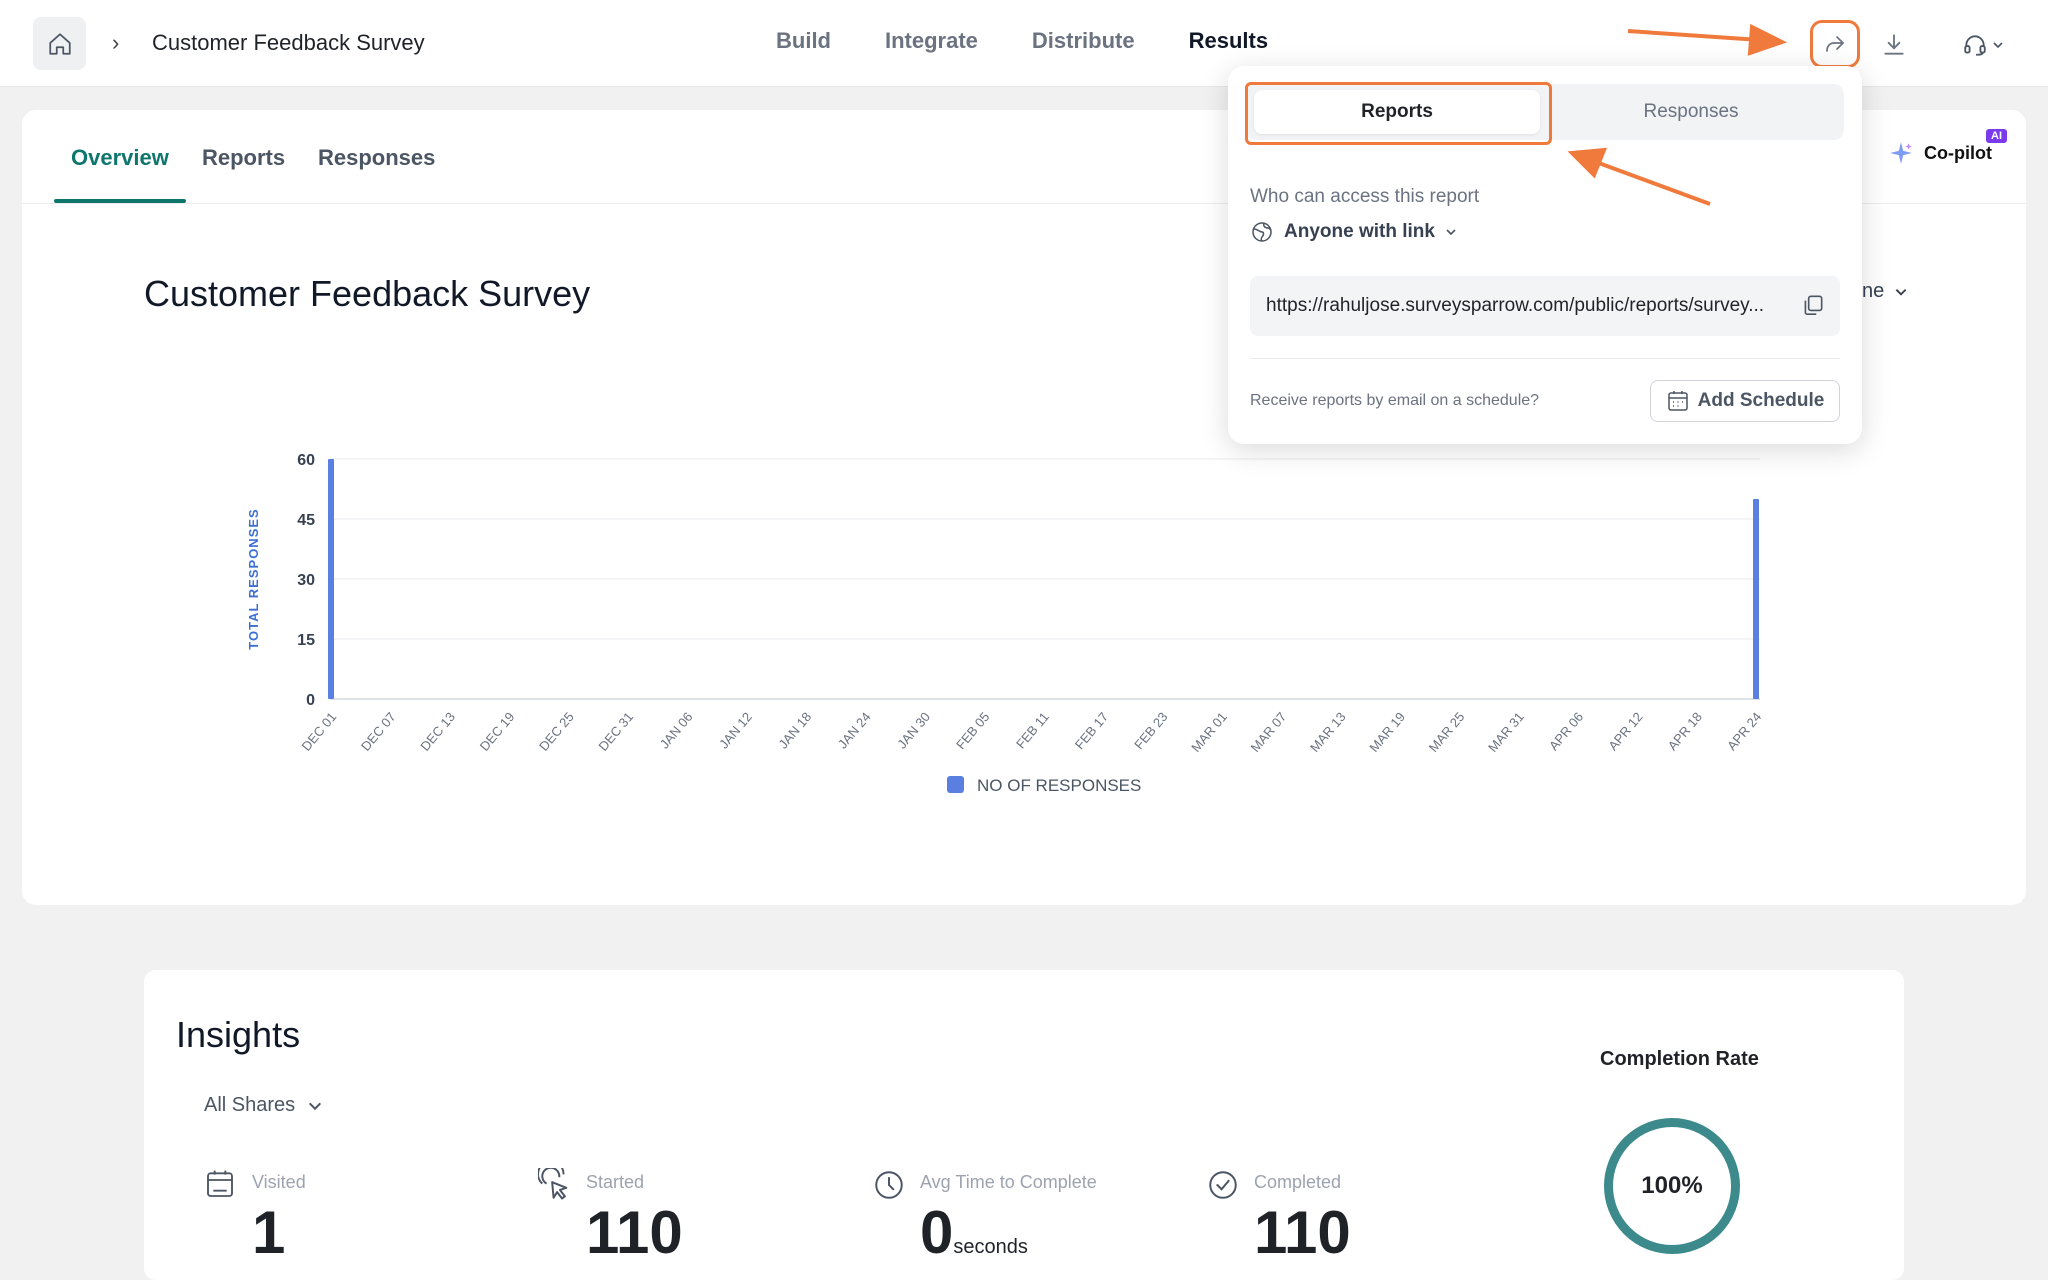 Image resolution: width=2048 pixels, height=1280 pixels. What do you see at coordinates (1228, 41) in the screenshot?
I see `nav-results: Results` at bounding box center [1228, 41].